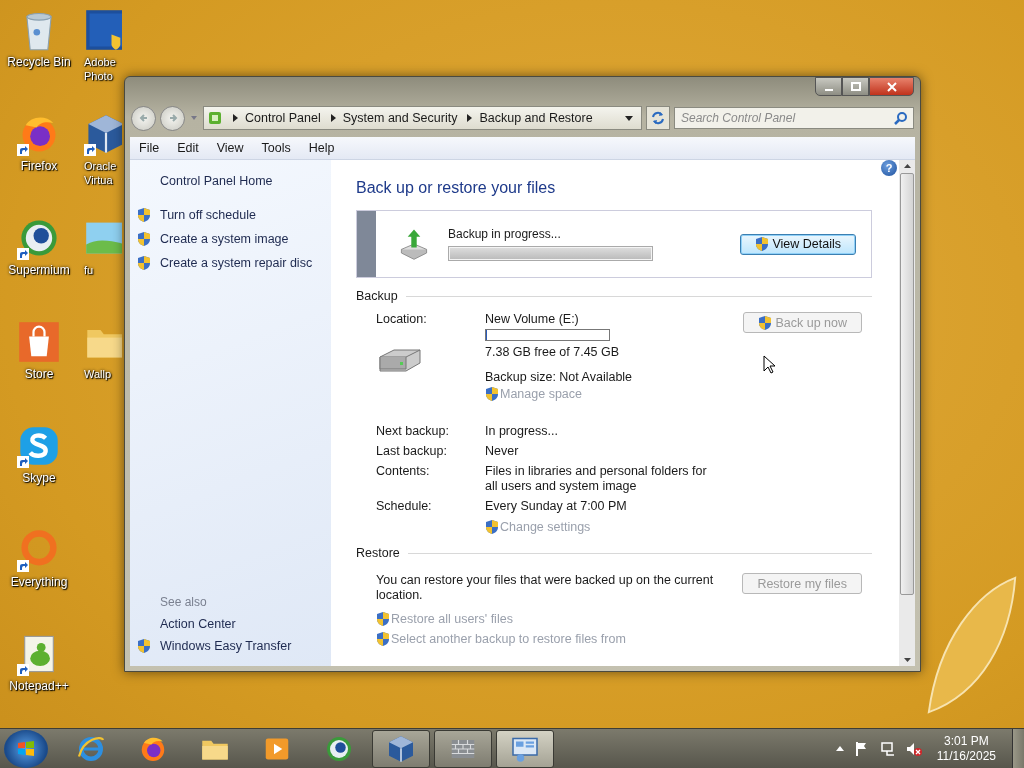 The height and width of the screenshot is (768, 1024). I want to click on control-panel-taskbar-button, so click(525, 748).